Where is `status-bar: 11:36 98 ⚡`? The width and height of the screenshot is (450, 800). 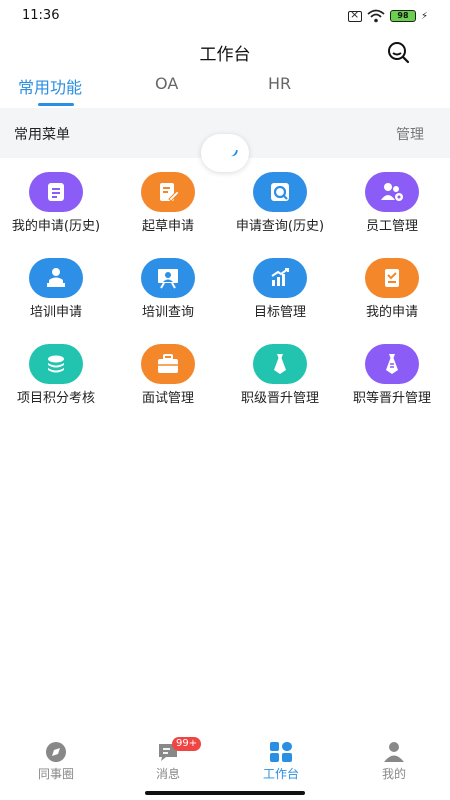
status-bar: 11:36 98 ⚡ is located at coordinates (225, 16).